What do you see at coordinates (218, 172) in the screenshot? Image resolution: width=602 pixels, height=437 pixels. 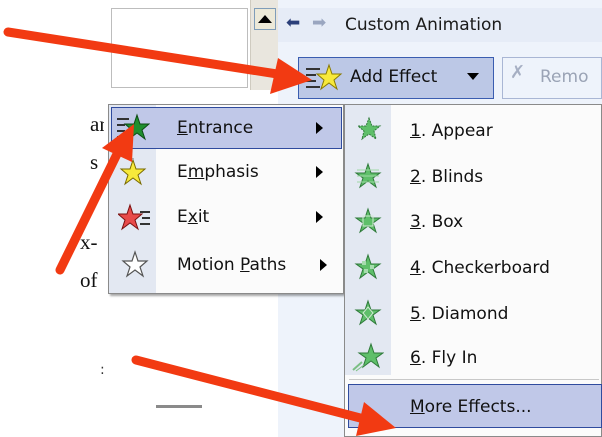 I see `menu-item-emphasis-label: Emphasis` at bounding box center [218, 172].